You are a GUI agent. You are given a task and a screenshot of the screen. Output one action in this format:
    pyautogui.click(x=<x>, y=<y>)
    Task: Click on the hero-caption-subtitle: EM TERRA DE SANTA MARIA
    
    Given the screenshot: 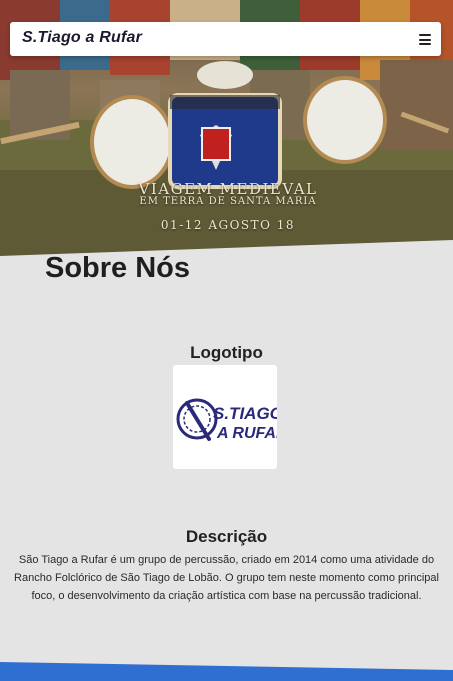 What is the action you would take?
    pyautogui.click(x=228, y=201)
    